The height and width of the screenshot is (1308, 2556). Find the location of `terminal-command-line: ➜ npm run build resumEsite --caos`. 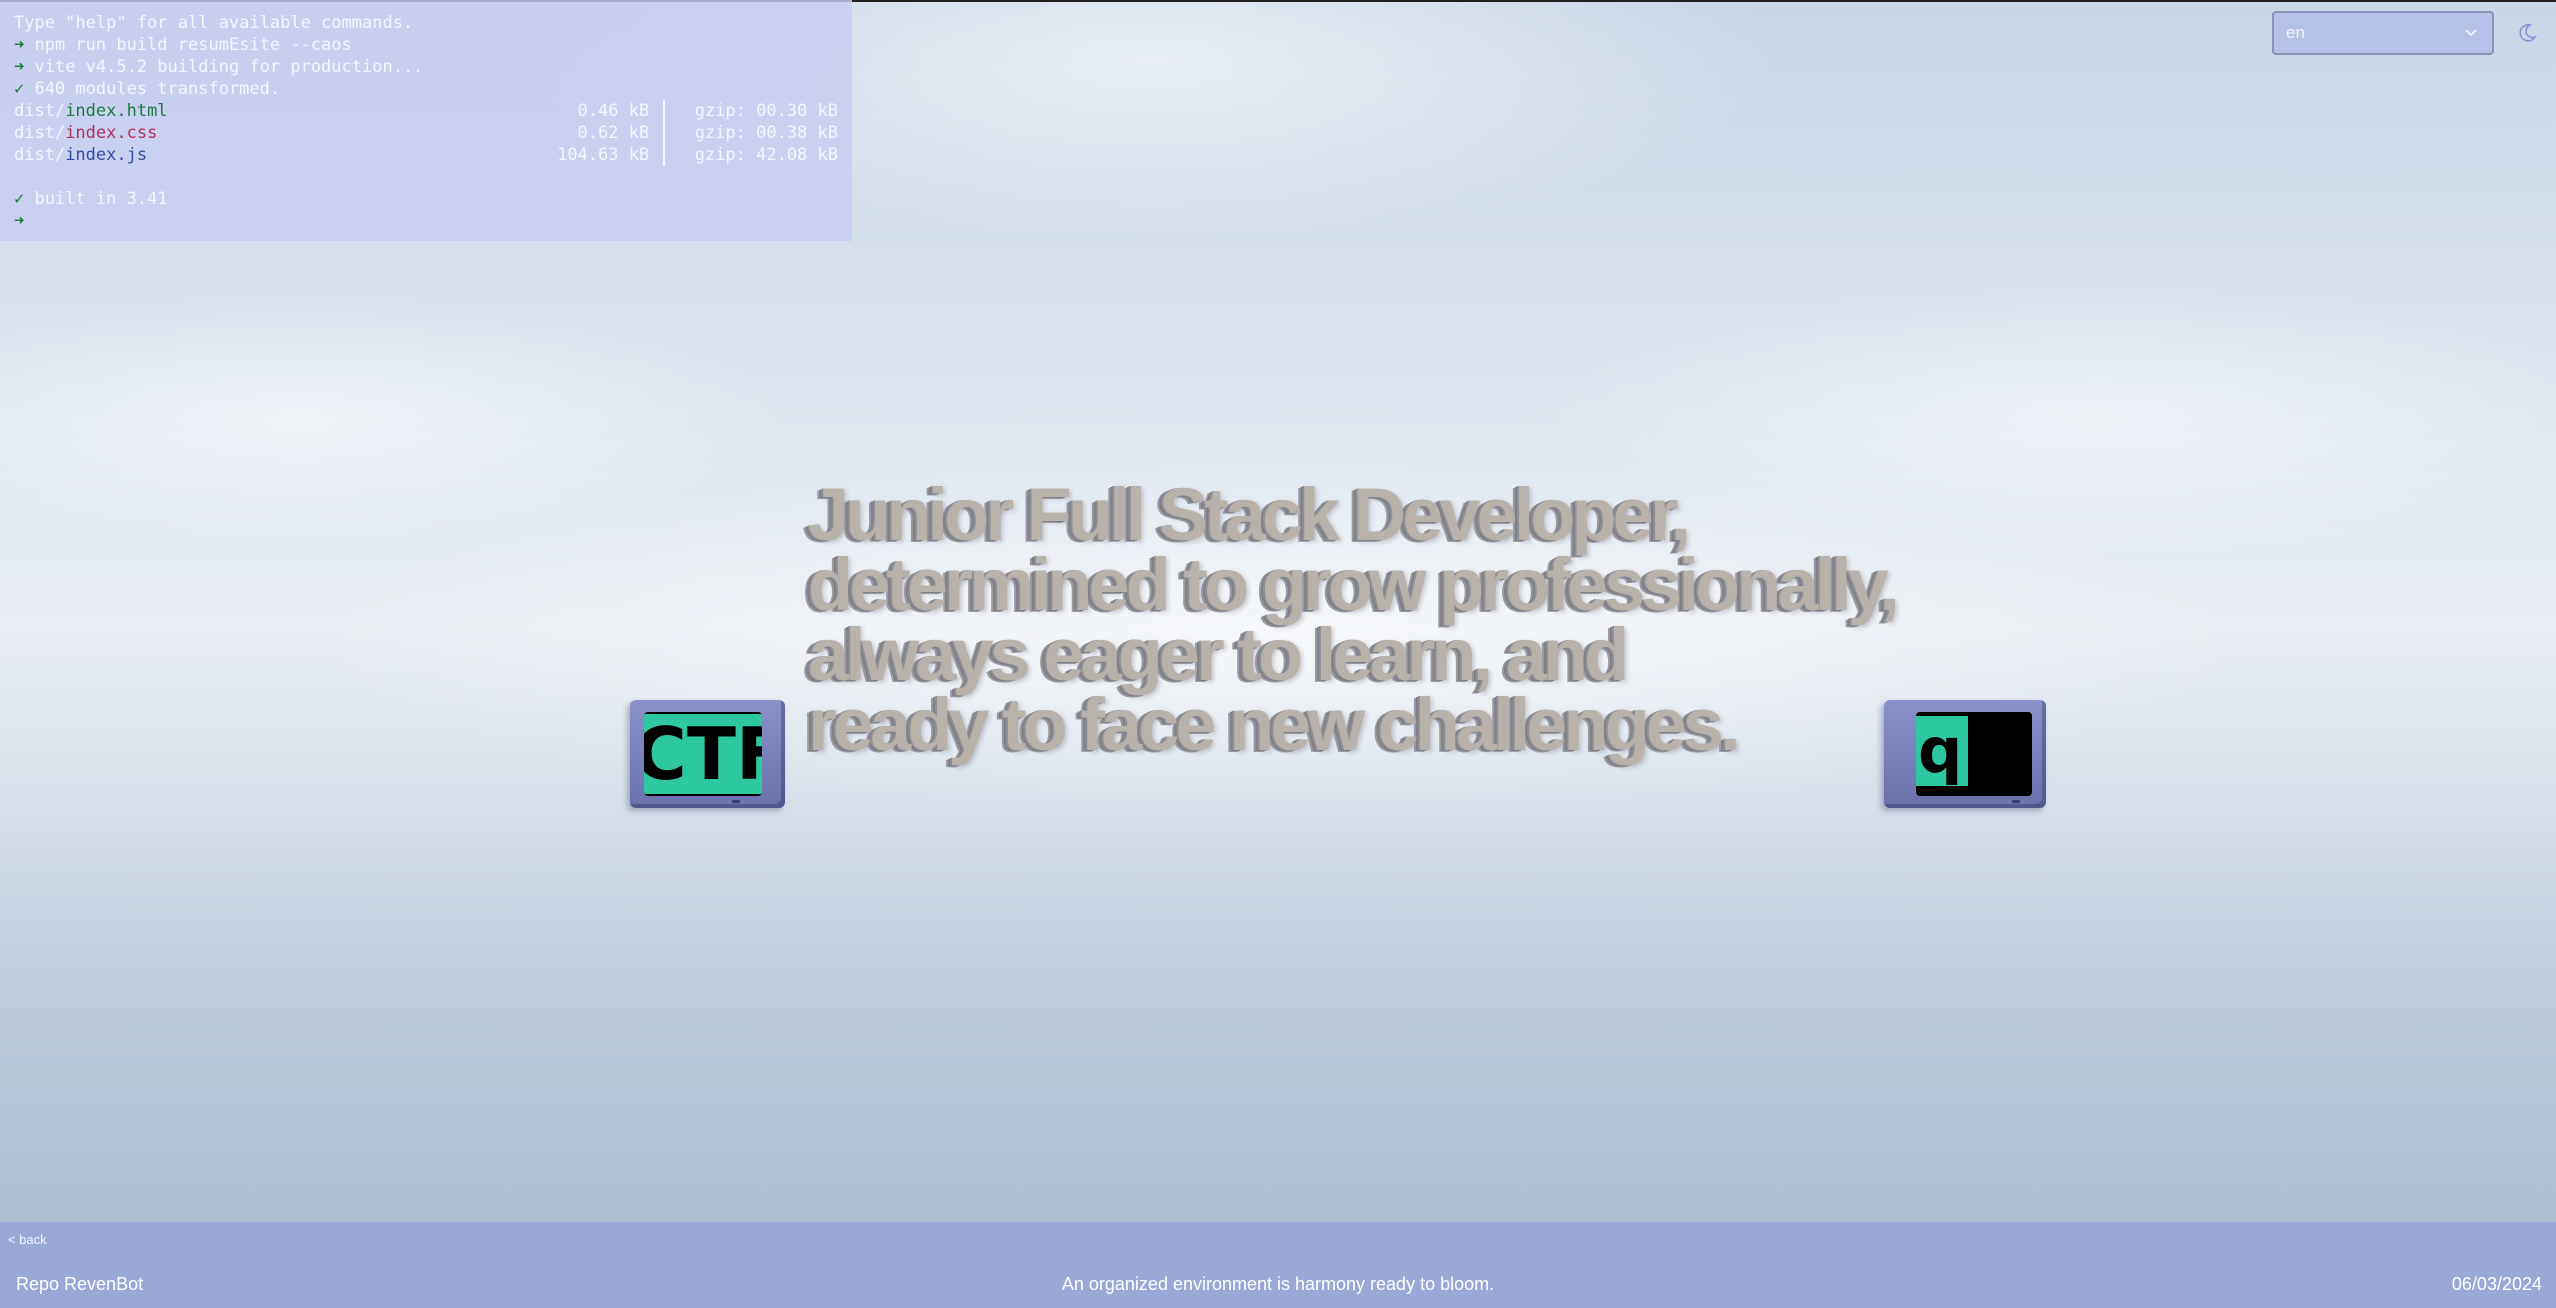

terminal-command-line: ➜ npm run build resumEsite --caos is located at coordinates (426, 45).